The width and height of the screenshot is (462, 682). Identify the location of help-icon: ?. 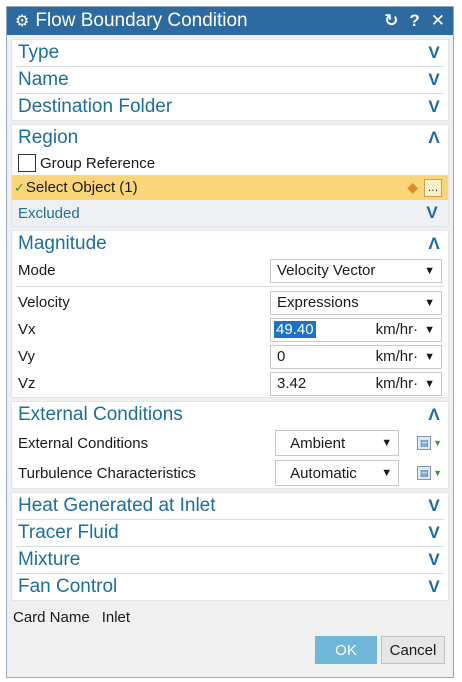
(414, 21).